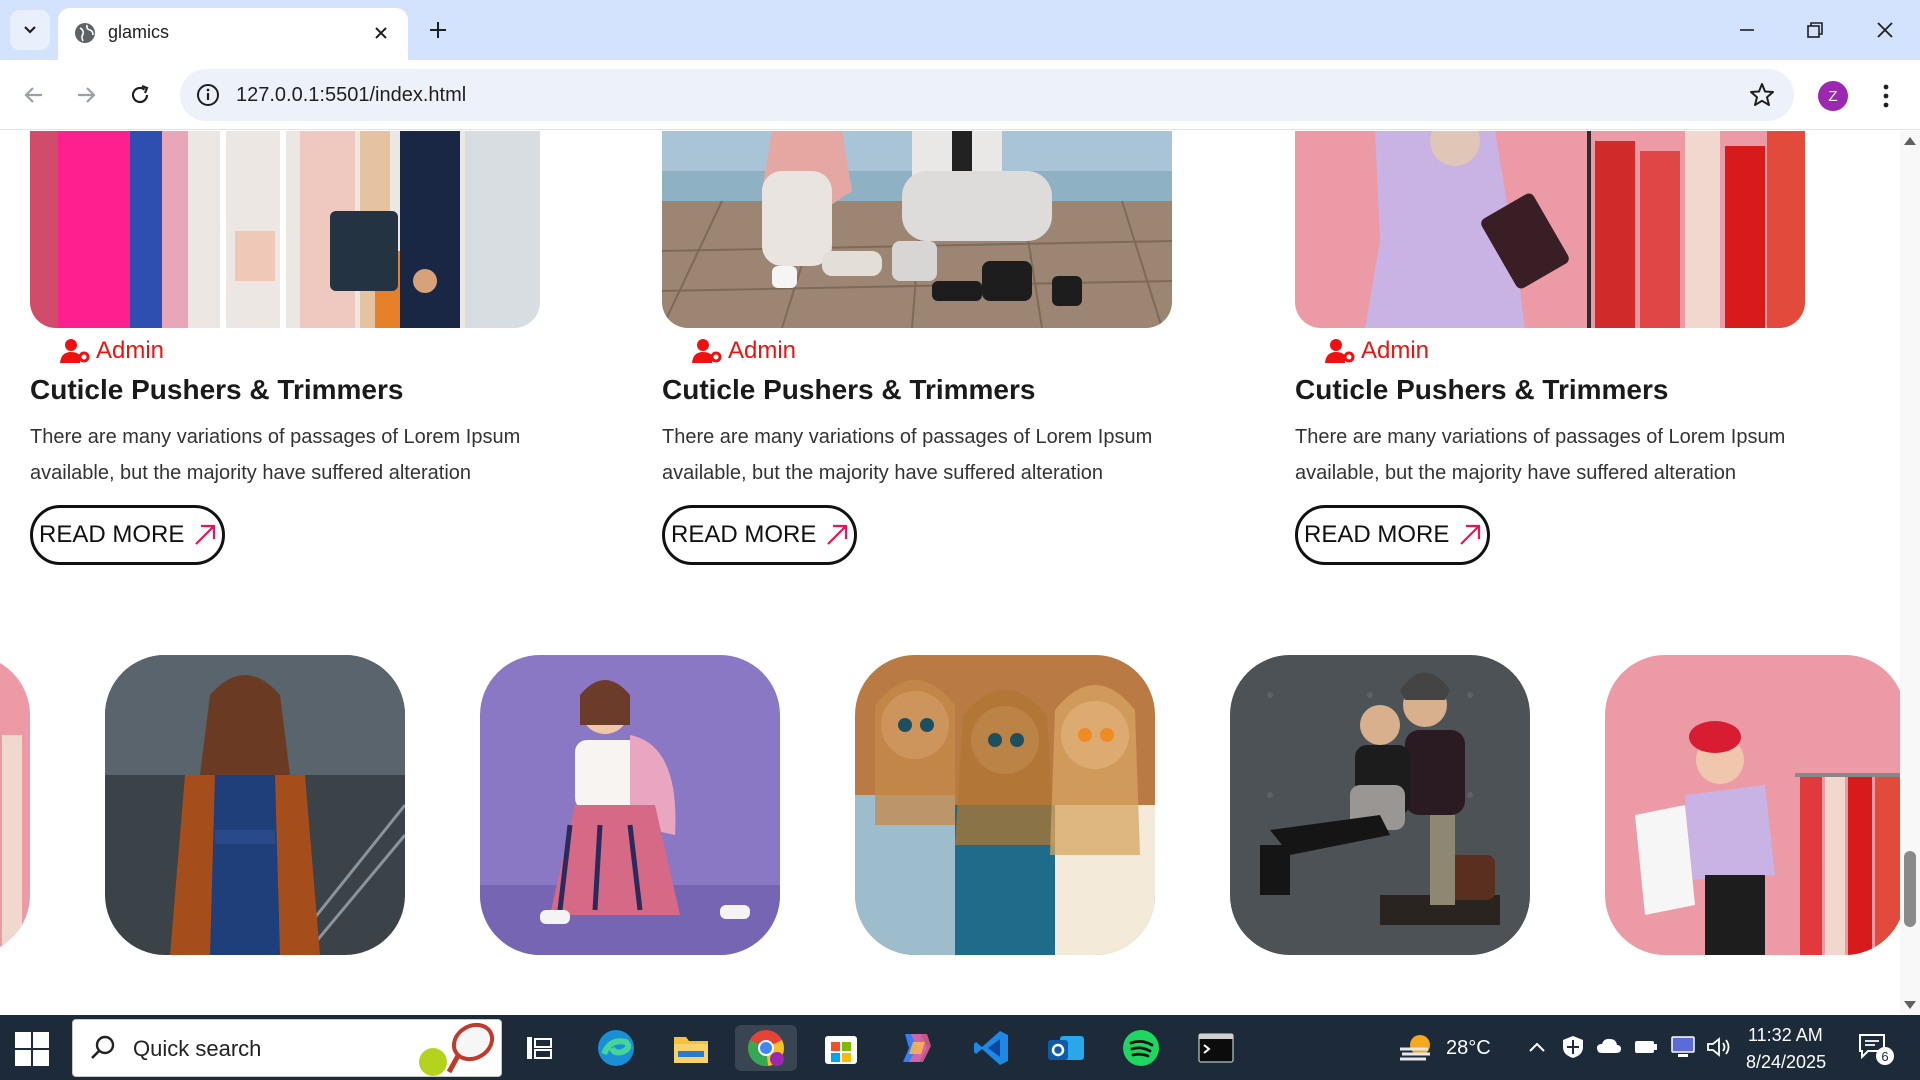  I want to click on tab-close-button, so click(381, 33).